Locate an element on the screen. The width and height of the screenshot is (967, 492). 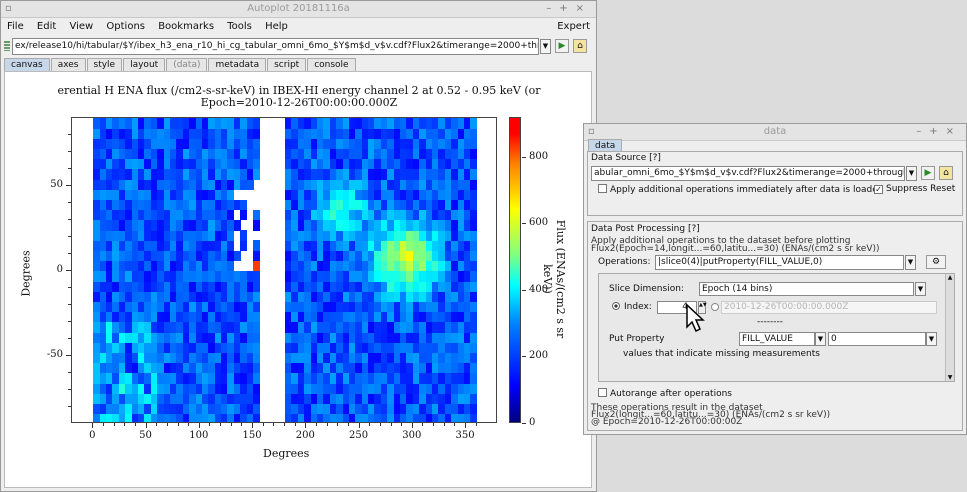
go-play-icon: ▶ is located at coordinates (562, 46).